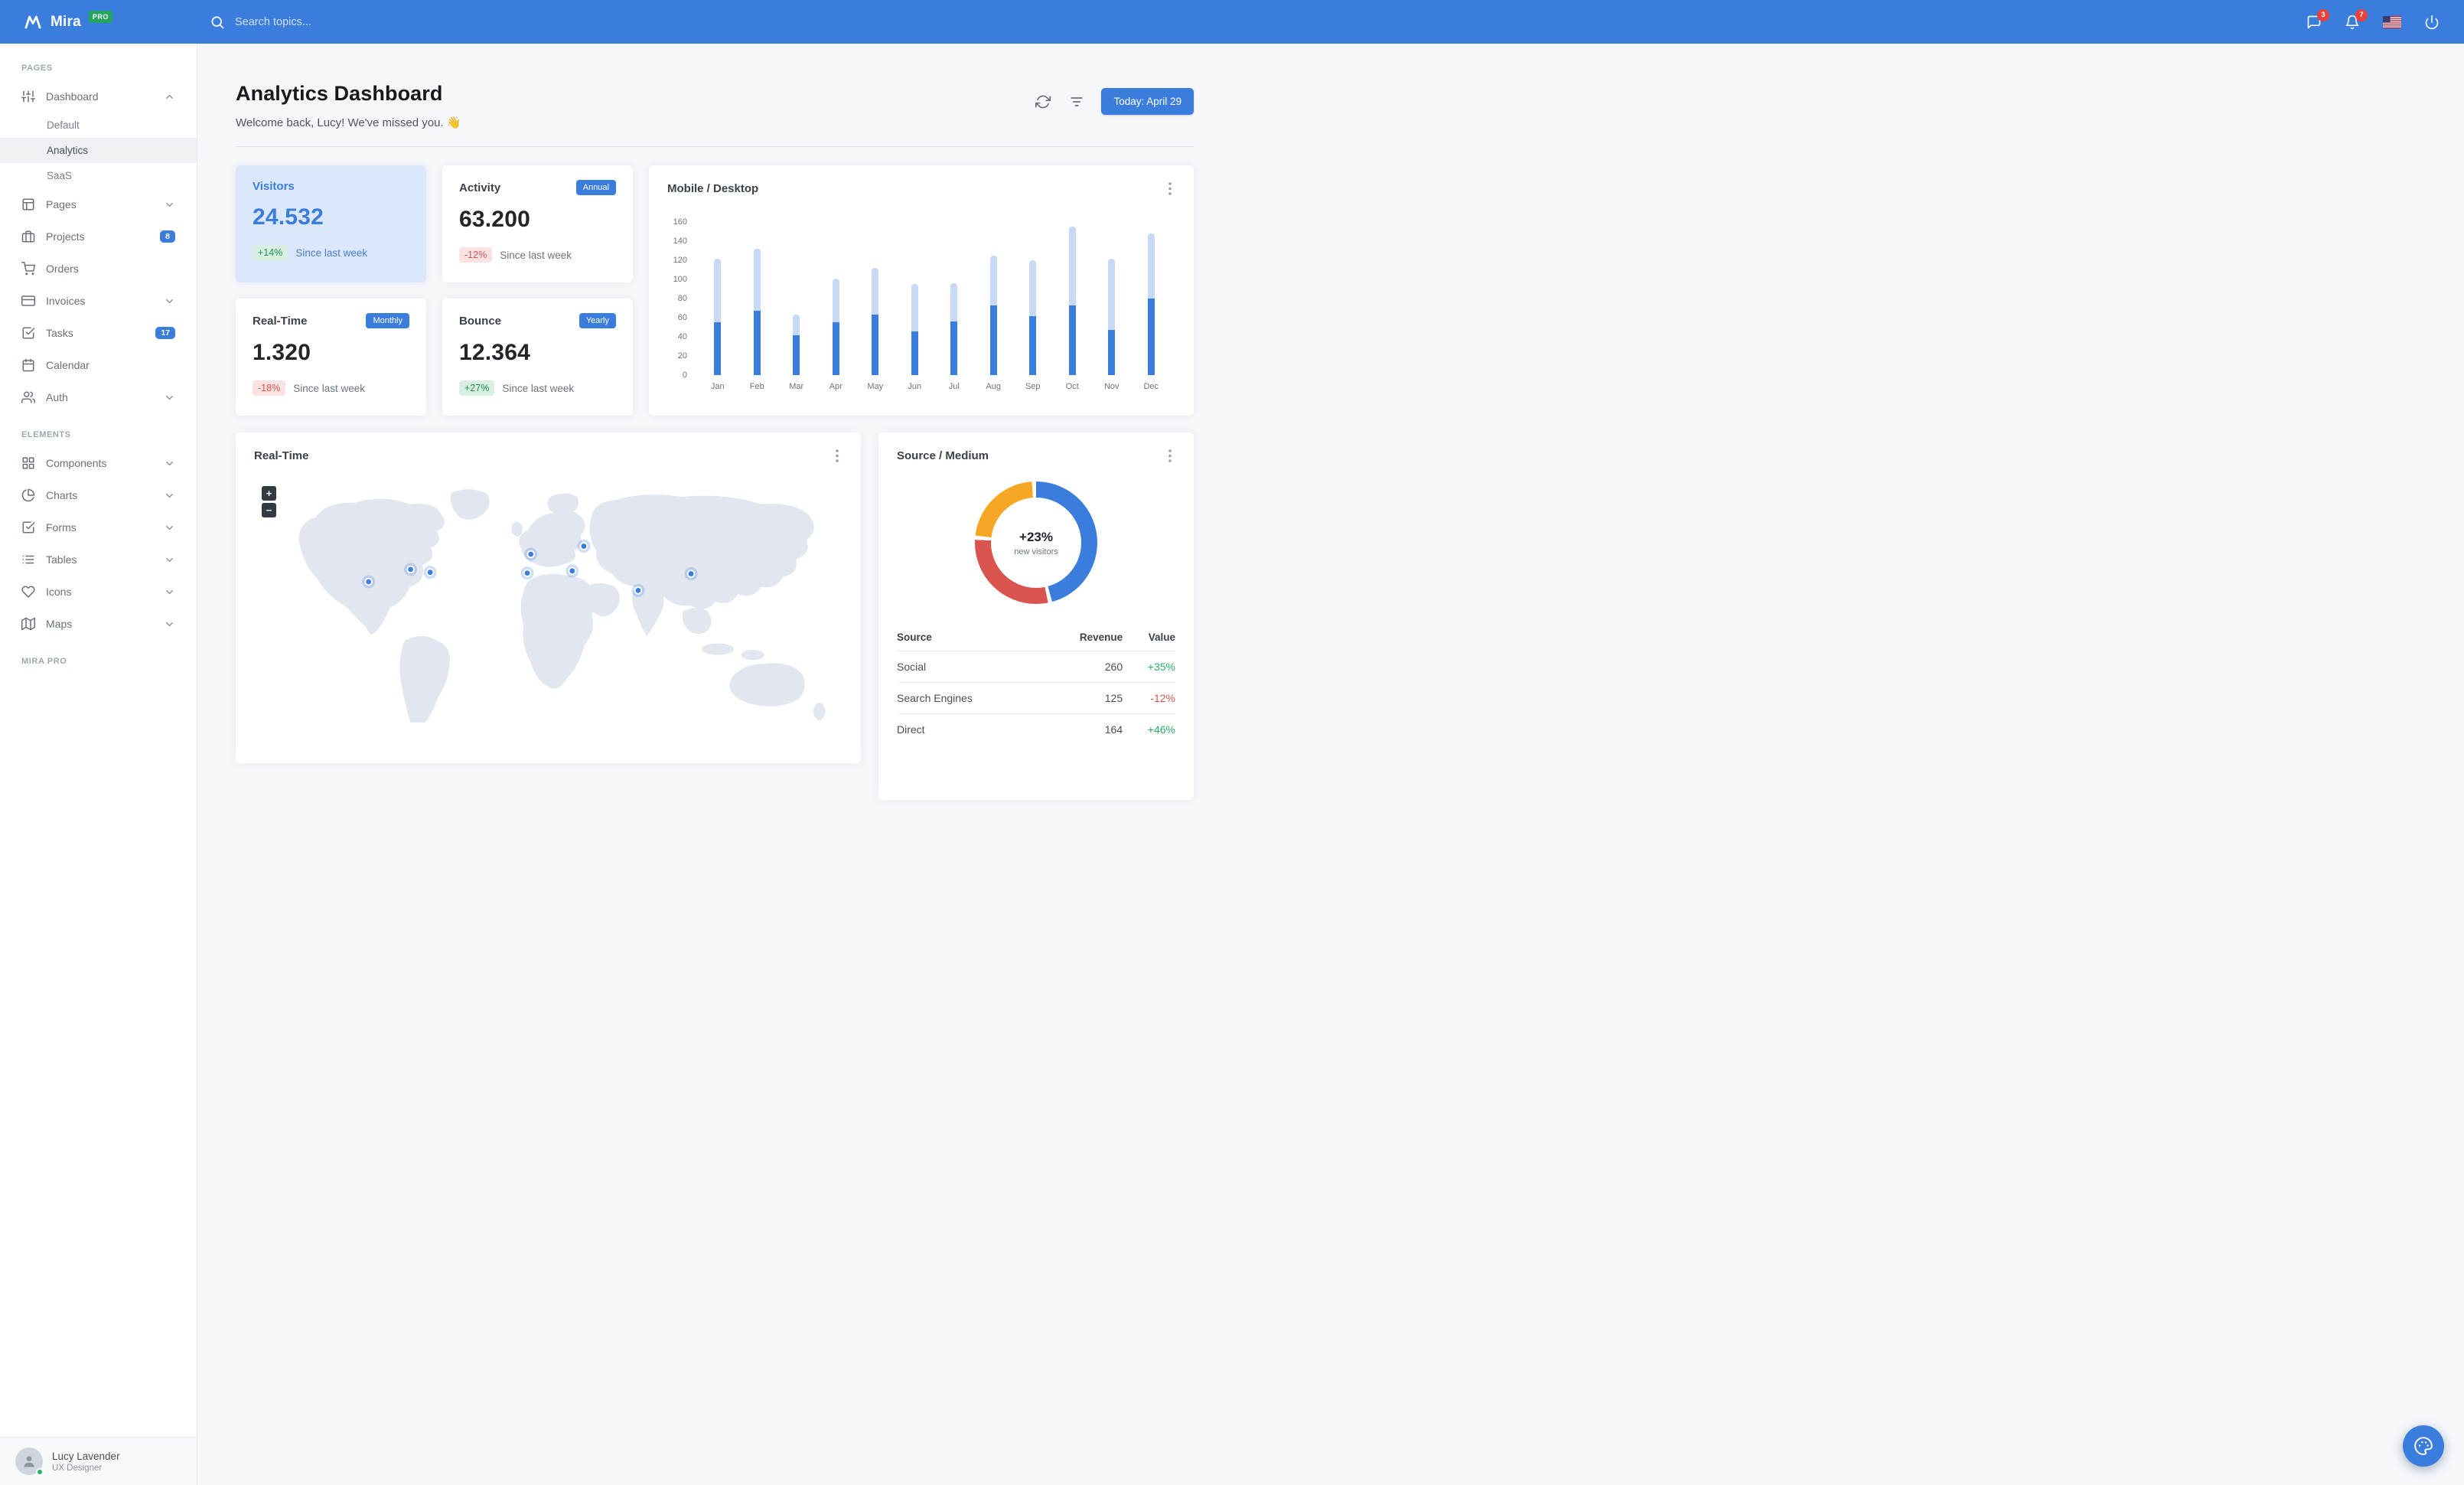  Describe the element at coordinates (476, 255) in the screenshot. I see `stat-card-delta: -12%` at that location.